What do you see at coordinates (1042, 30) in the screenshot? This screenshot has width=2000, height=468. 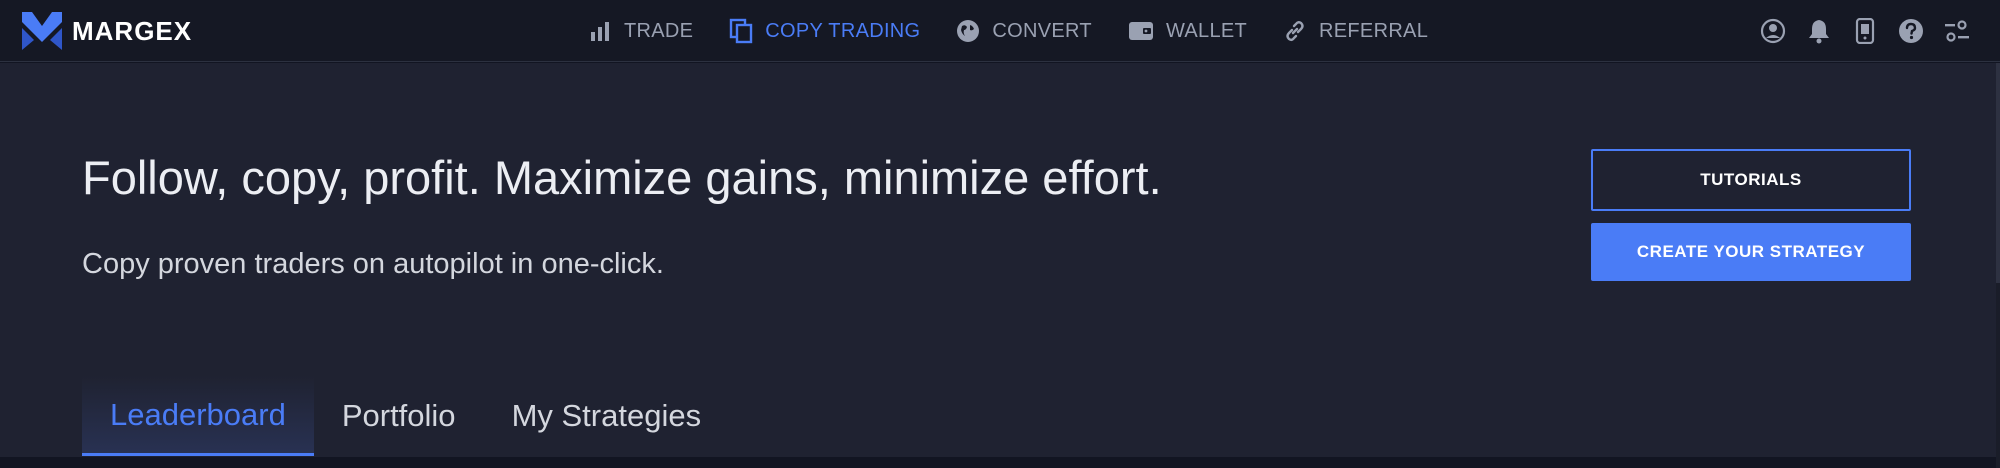 I see `nav-item-label: CONVERT` at bounding box center [1042, 30].